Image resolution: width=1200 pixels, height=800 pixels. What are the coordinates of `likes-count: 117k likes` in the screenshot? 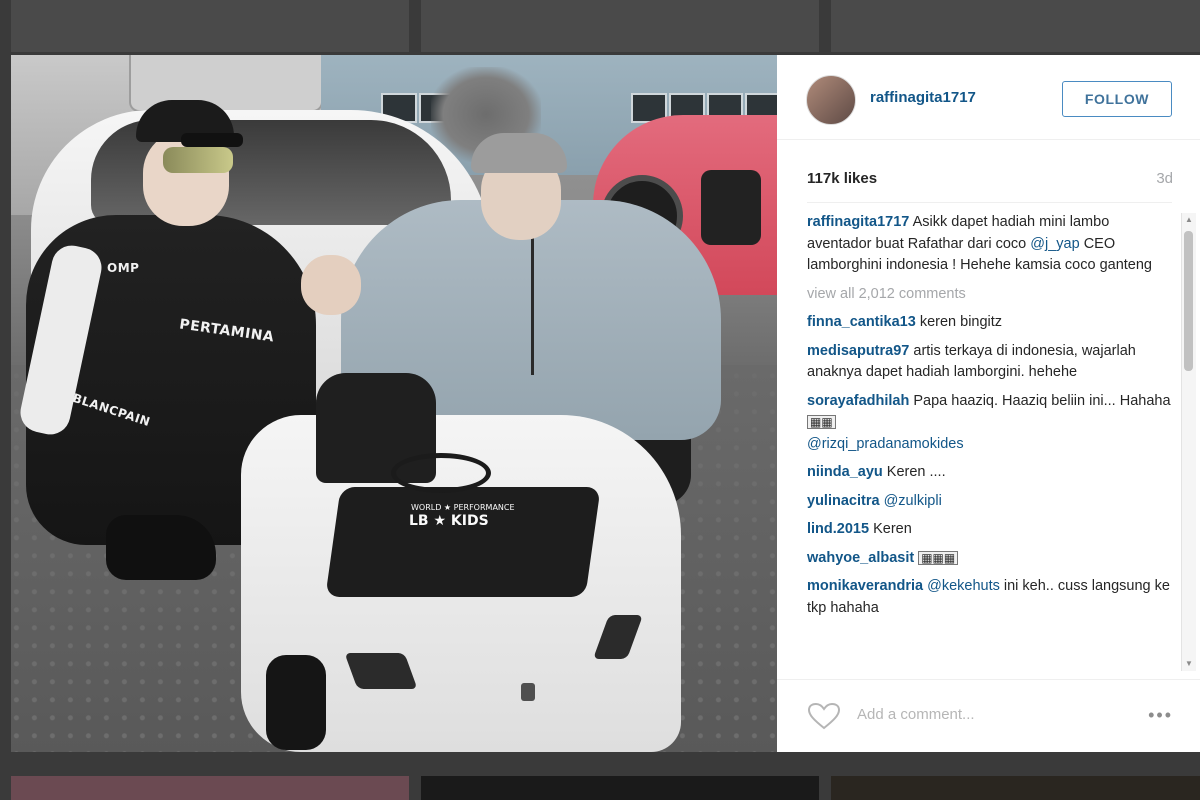 It's located at (842, 178).